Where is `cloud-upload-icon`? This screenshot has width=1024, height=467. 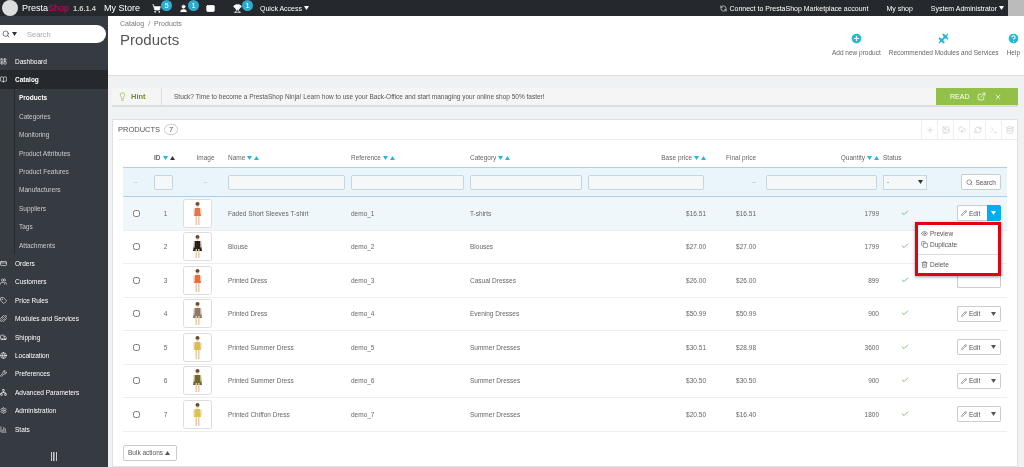 cloud-upload-icon is located at coordinates (961, 129).